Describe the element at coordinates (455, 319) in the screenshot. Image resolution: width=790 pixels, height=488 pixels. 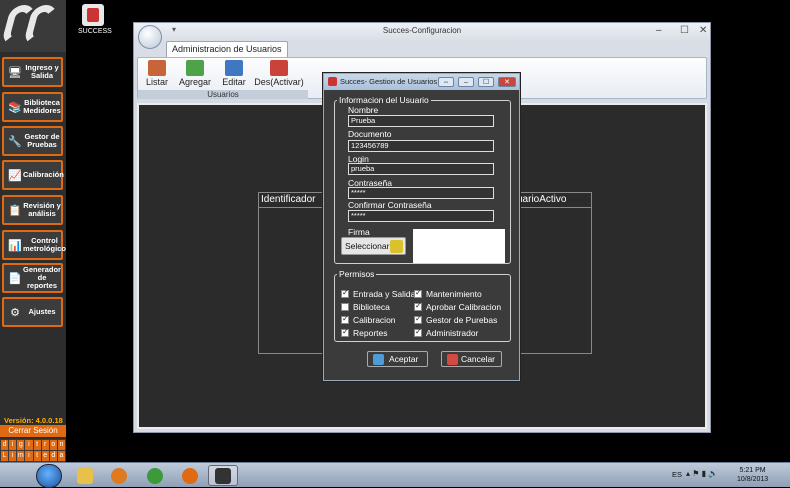
I see `permiso-gestor-pruebas-checkbox: Gestor de Purebas` at that location.